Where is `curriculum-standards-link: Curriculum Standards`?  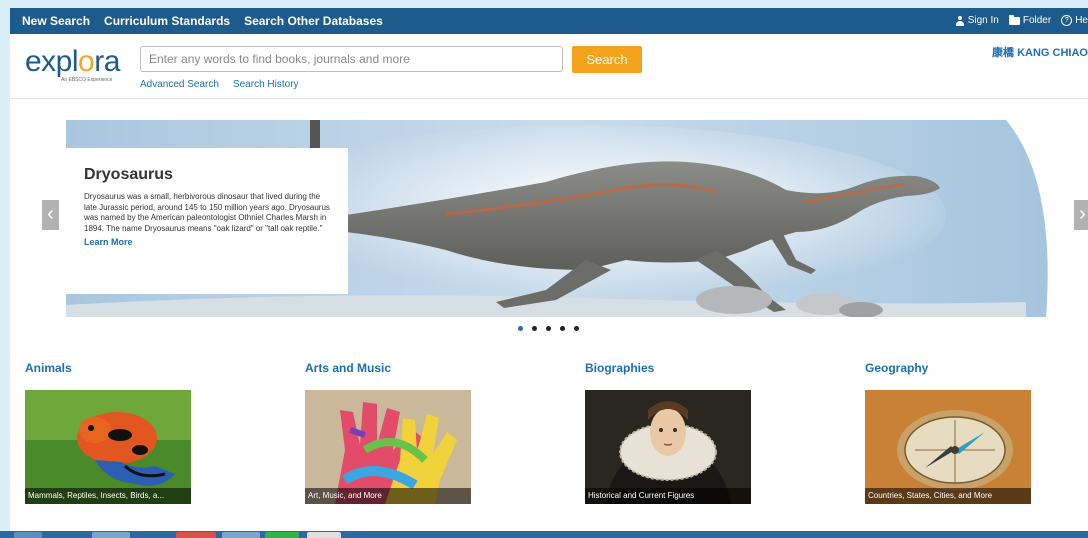
curriculum-standards-link: Curriculum Standards is located at coordinates (167, 21).